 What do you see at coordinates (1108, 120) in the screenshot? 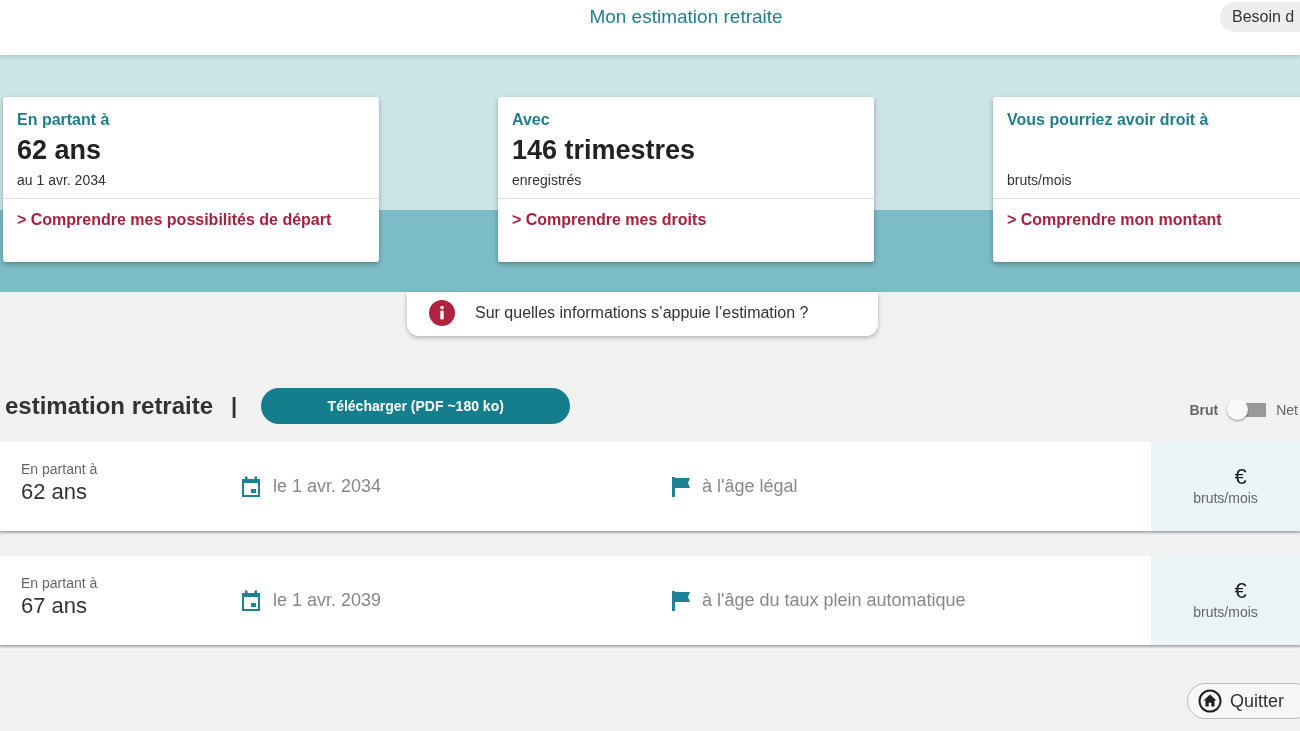
I see `card-label: Vous pourriez avoir droit à` at bounding box center [1108, 120].